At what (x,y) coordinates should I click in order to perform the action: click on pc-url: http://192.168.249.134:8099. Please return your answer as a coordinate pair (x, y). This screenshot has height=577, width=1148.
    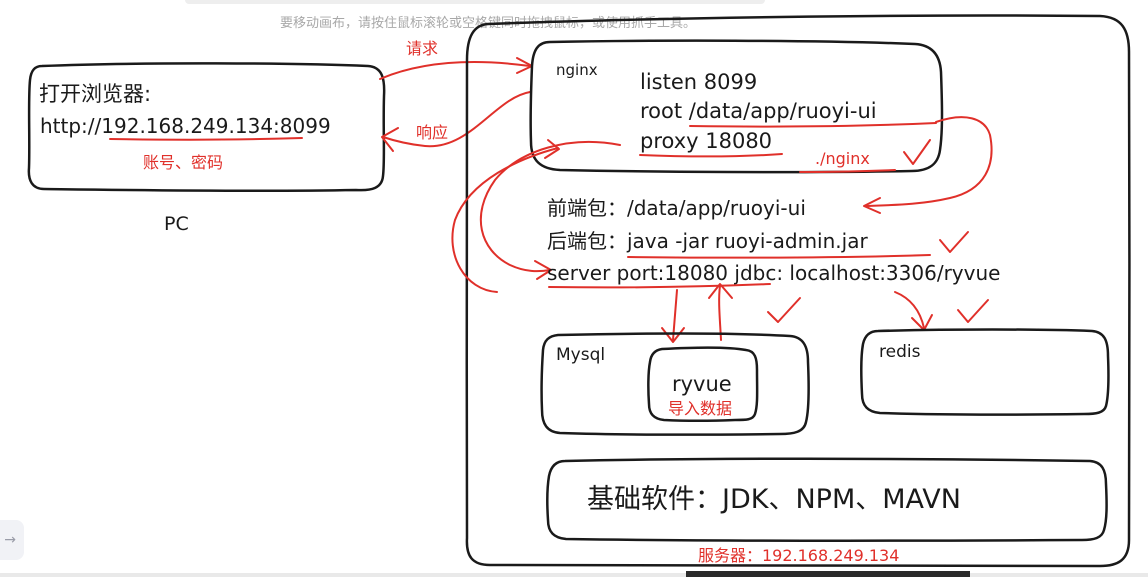
    Looking at the image, I should click on (185, 126).